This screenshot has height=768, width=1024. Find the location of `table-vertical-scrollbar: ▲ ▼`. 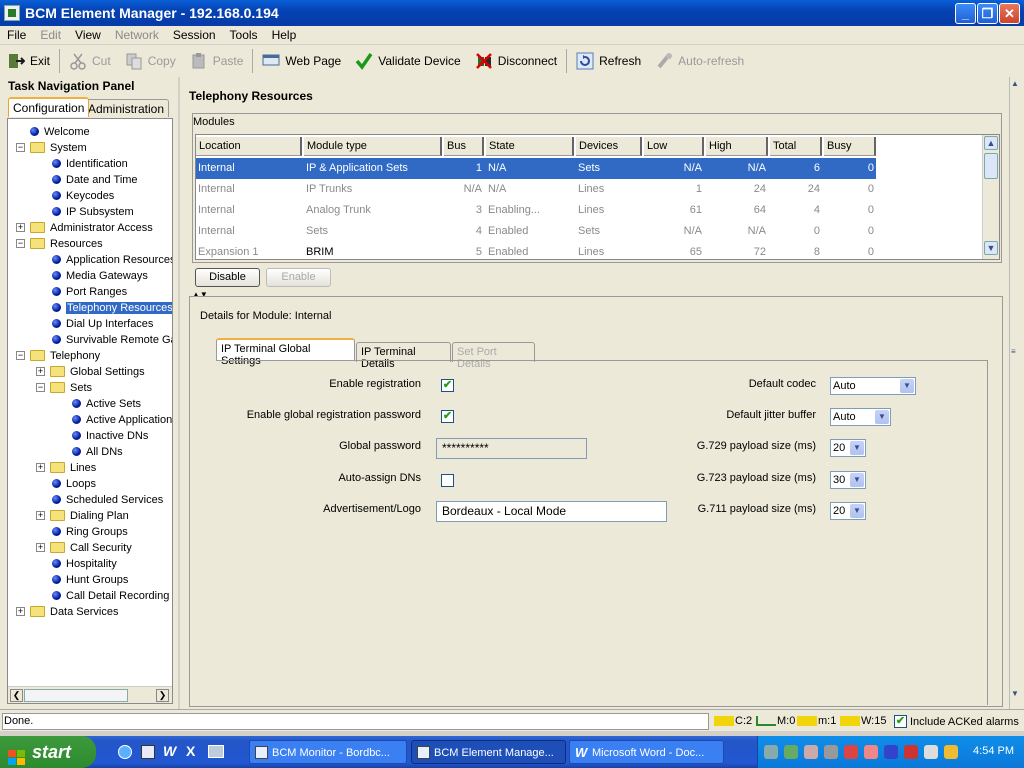

table-vertical-scrollbar: ▲ ▼ is located at coordinates (990, 197).